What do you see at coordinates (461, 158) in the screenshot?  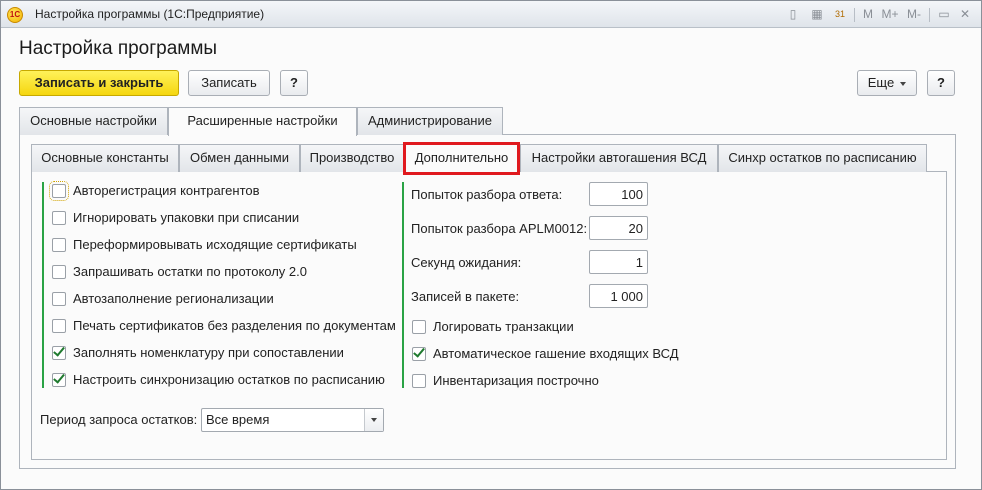 I see `tab-additional: Дополнительно` at bounding box center [461, 158].